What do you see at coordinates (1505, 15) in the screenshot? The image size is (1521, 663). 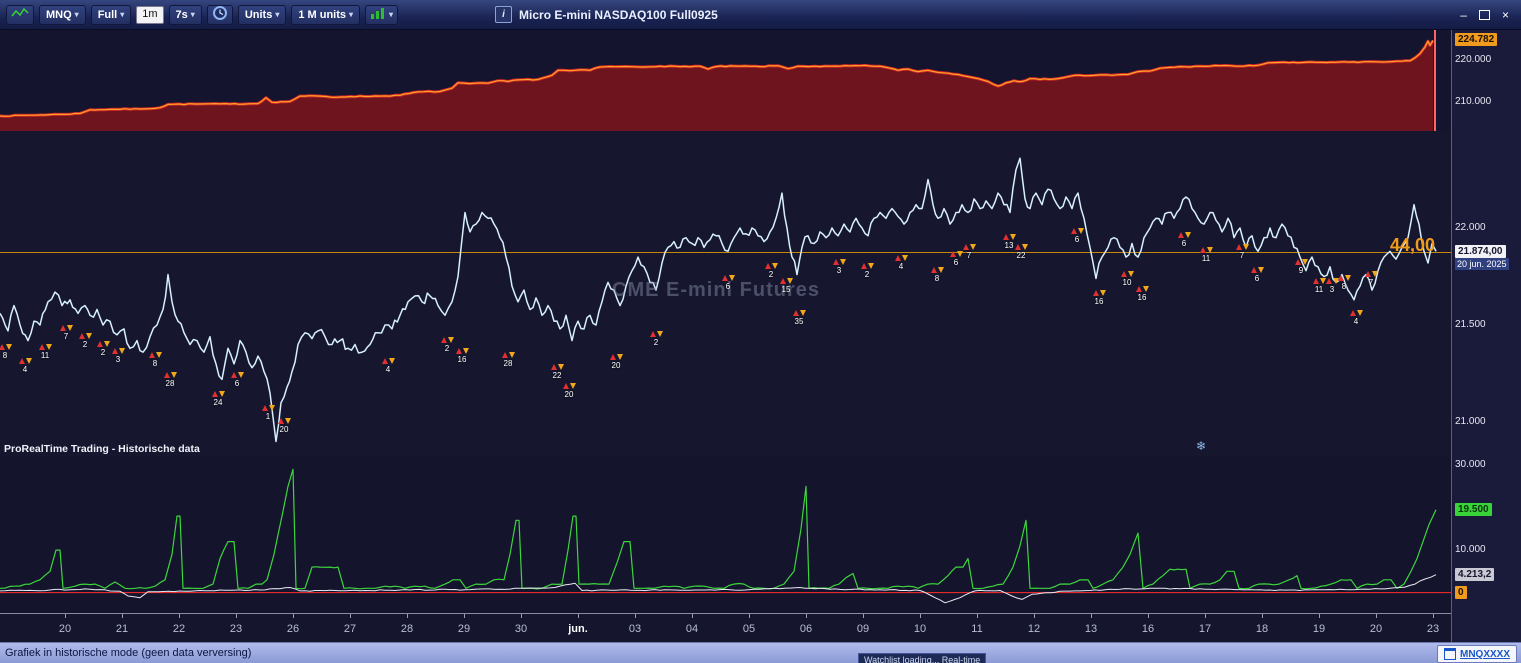 I see `close-button: ×` at bounding box center [1505, 15].